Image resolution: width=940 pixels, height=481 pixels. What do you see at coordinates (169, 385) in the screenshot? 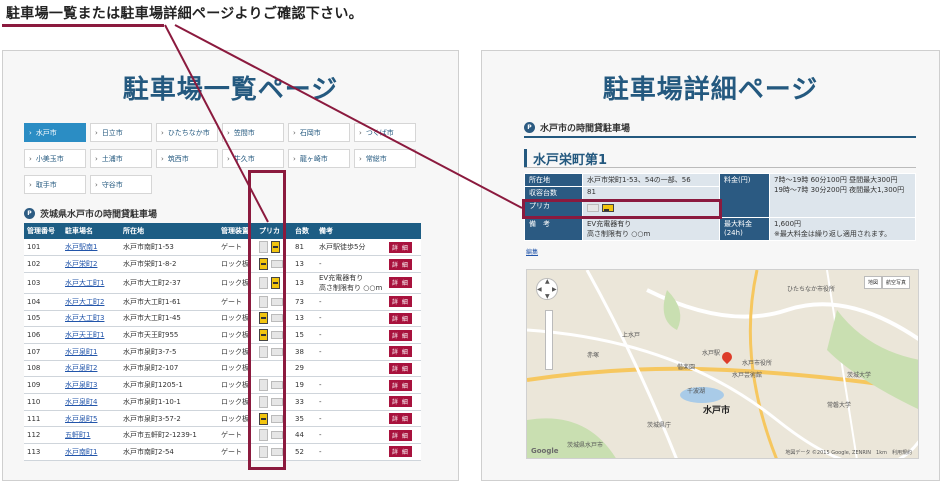
I see `cell-address: 水戸市泉町1205-1` at bounding box center [169, 385].